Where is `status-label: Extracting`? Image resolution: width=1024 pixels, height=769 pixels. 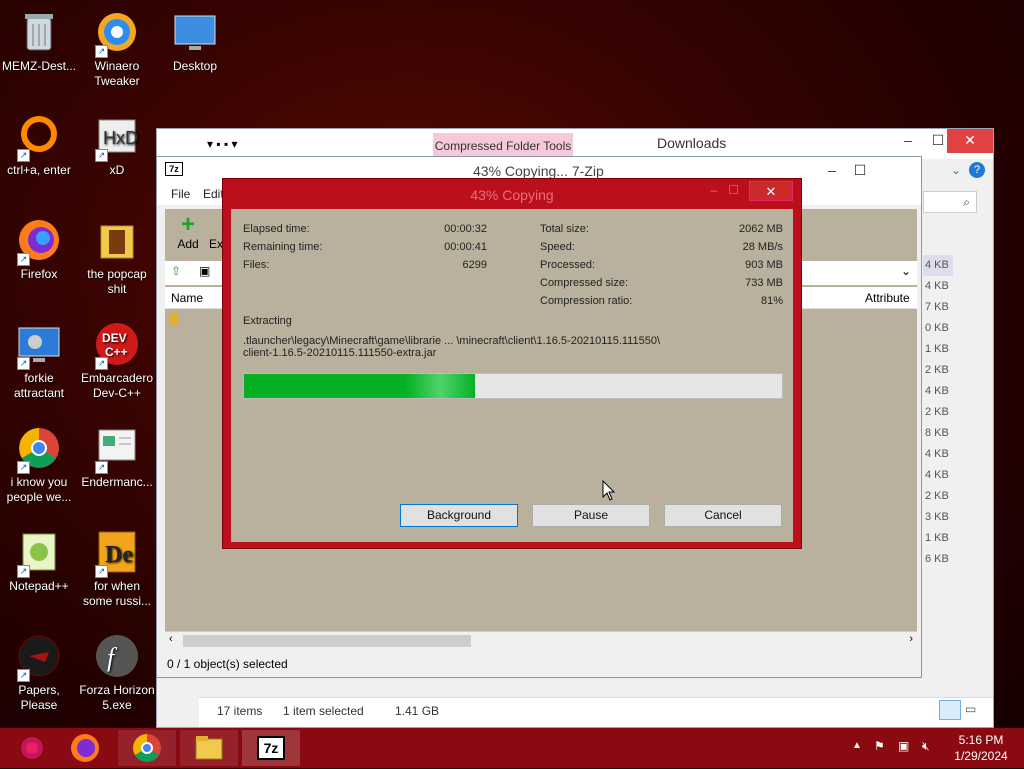 status-label: Extracting is located at coordinates (267, 321).